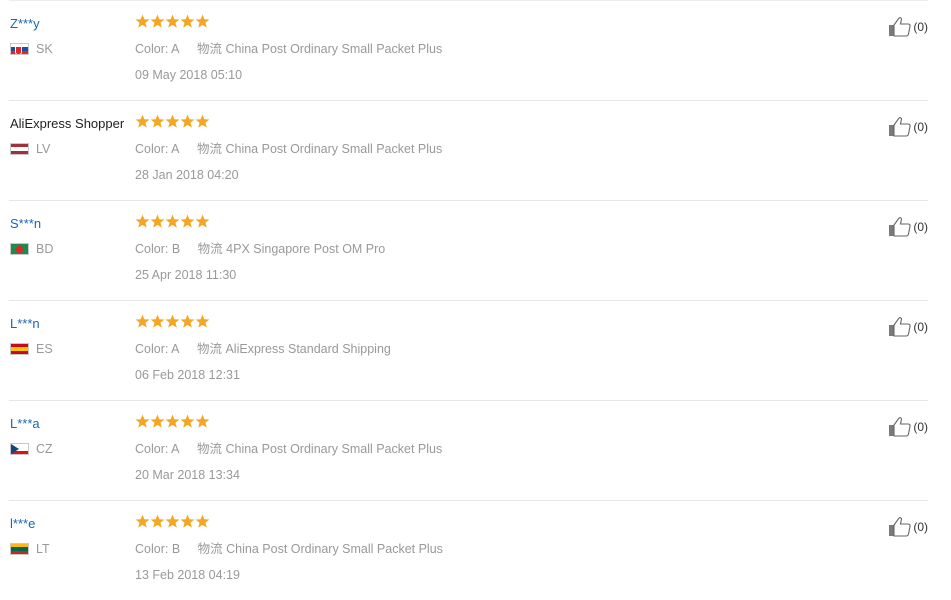  What do you see at coordinates (25, 323) in the screenshot?
I see `reviewer-name-link: L***n` at bounding box center [25, 323].